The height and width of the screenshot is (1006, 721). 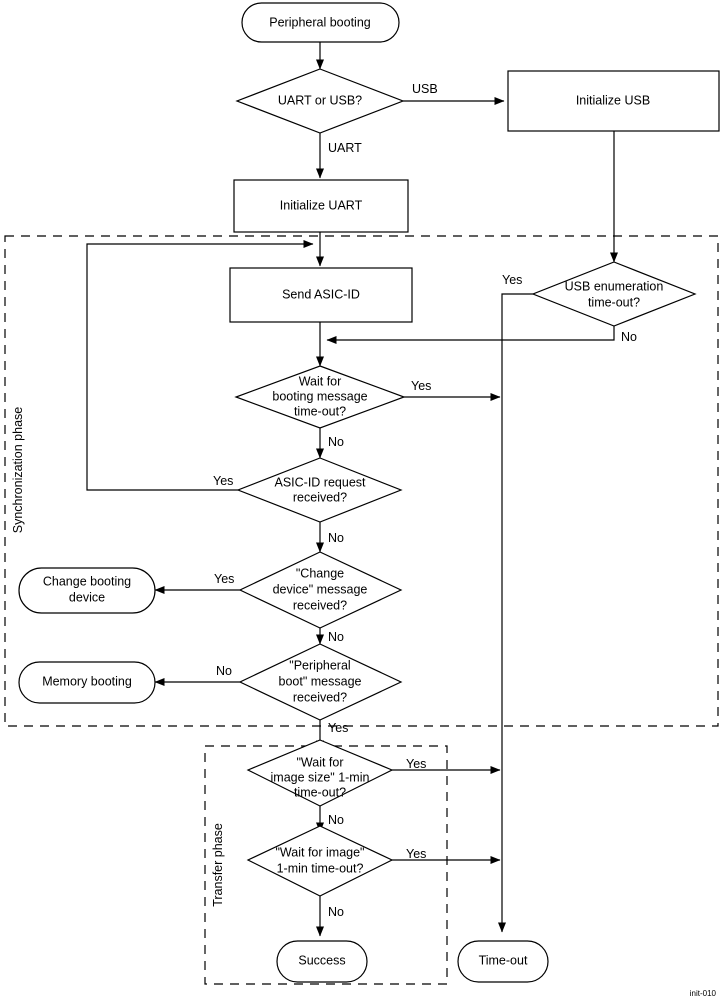 What do you see at coordinates (336, 820) in the screenshot?
I see `edge-label-img-size-no: No` at bounding box center [336, 820].